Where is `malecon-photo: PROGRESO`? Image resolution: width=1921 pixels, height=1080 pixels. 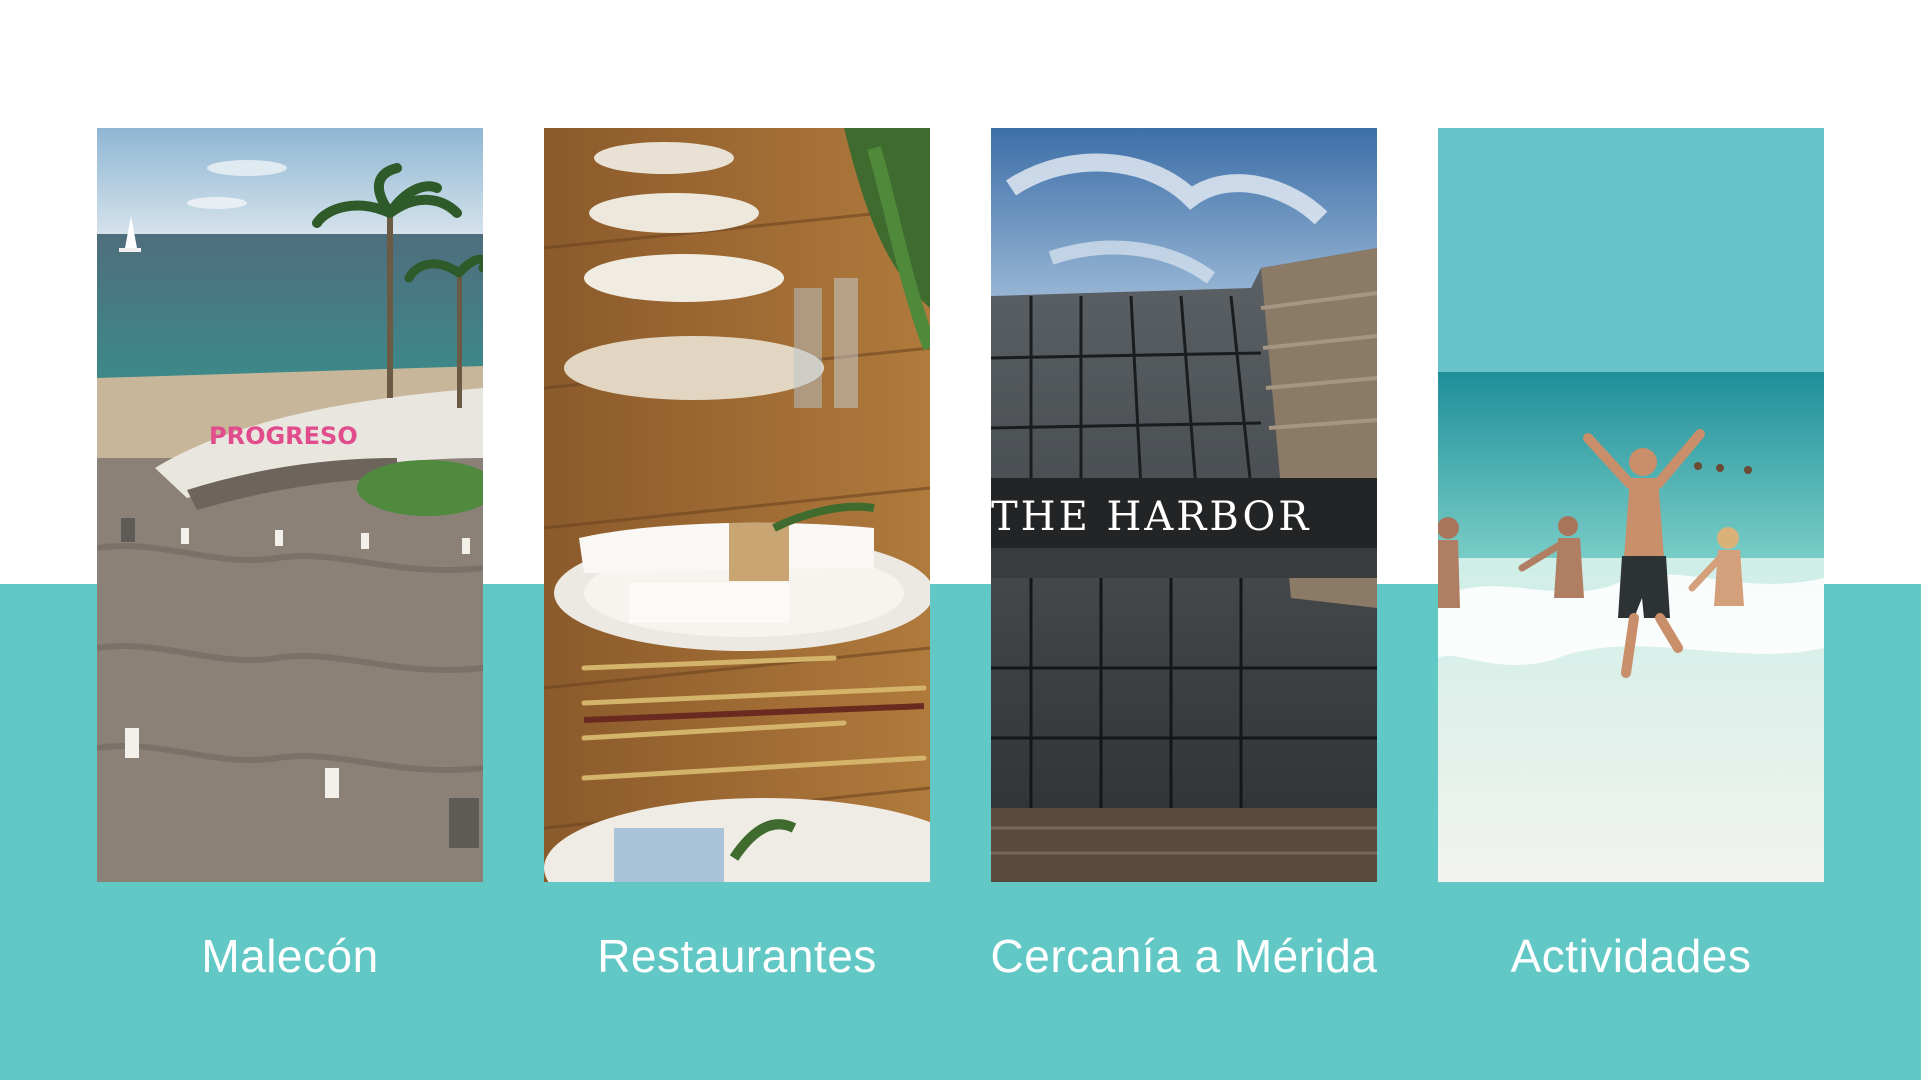
malecon-photo: PROGRESO is located at coordinates (290, 505).